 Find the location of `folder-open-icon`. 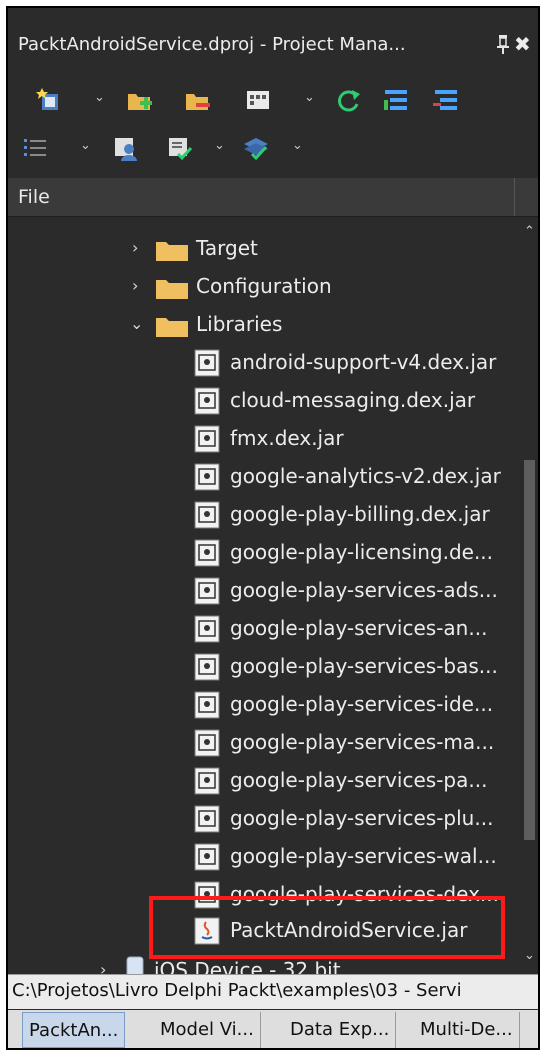

folder-open-icon is located at coordinates (172, 327).